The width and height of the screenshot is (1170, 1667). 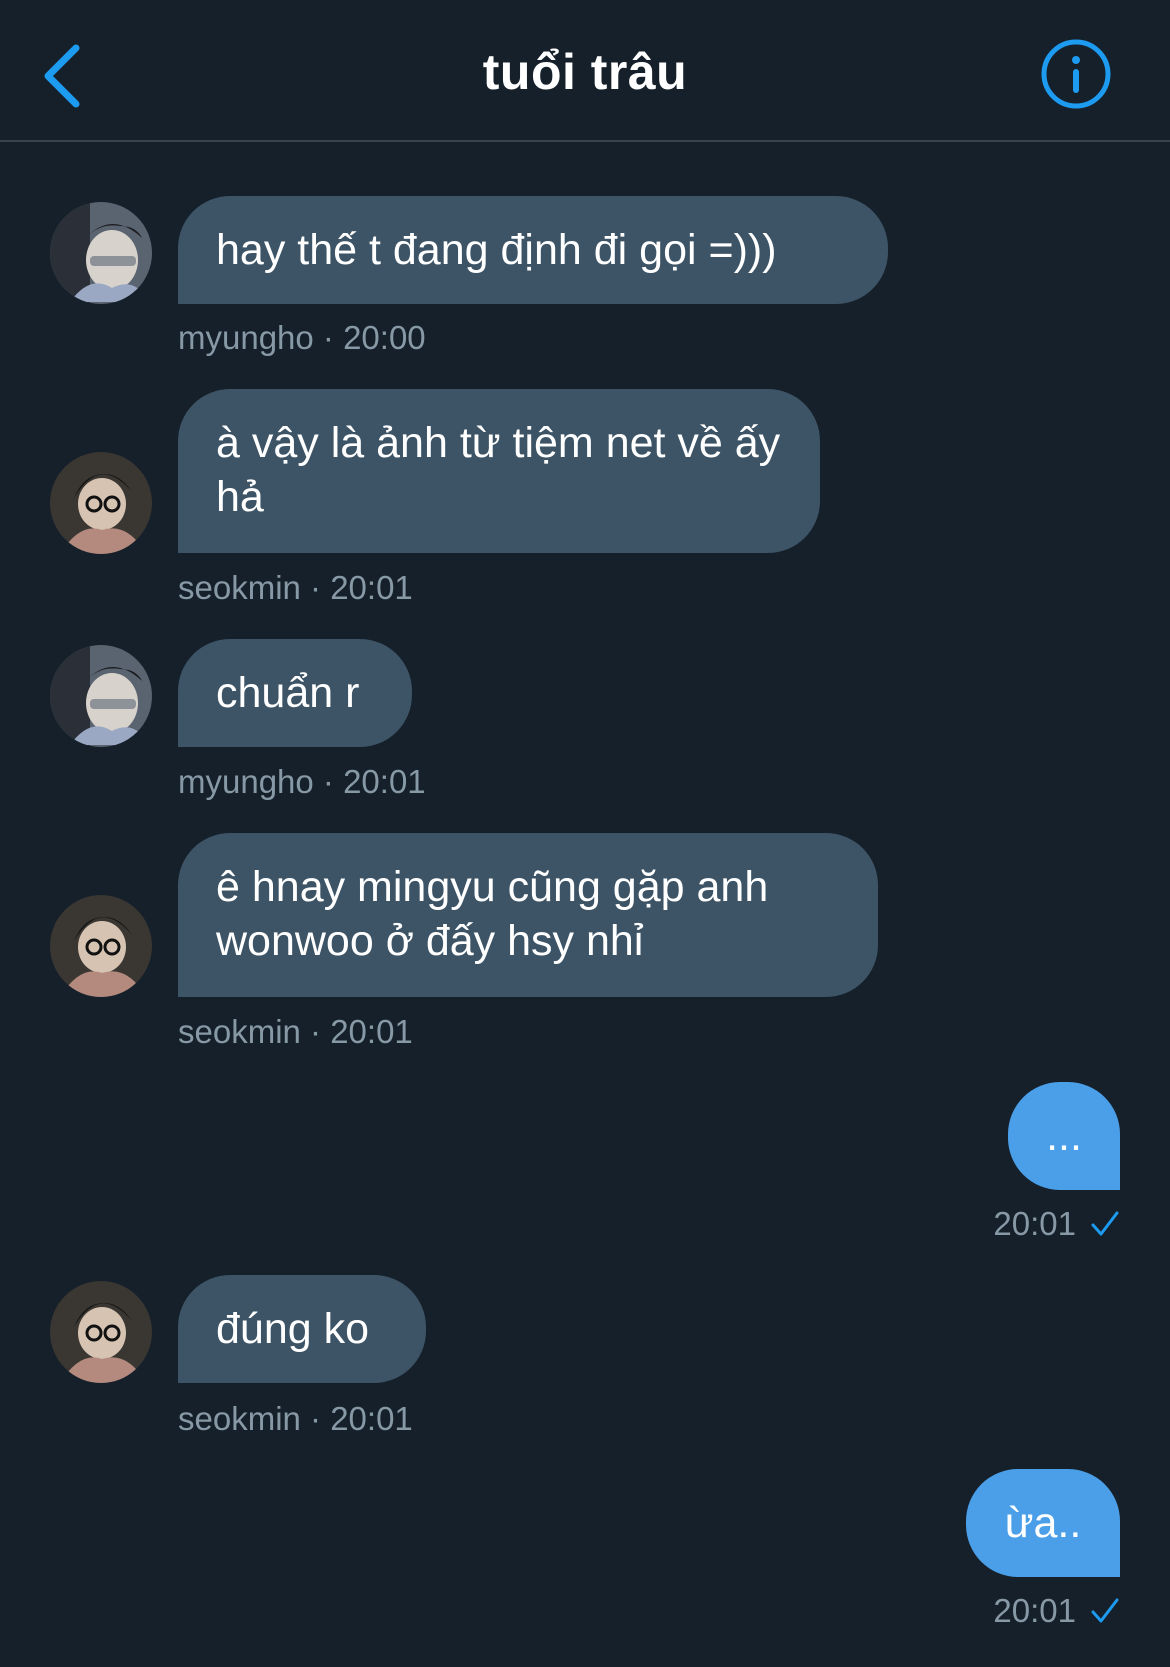 I want to click on message-bubble: đúng ko, so click(x=302, y=1329).